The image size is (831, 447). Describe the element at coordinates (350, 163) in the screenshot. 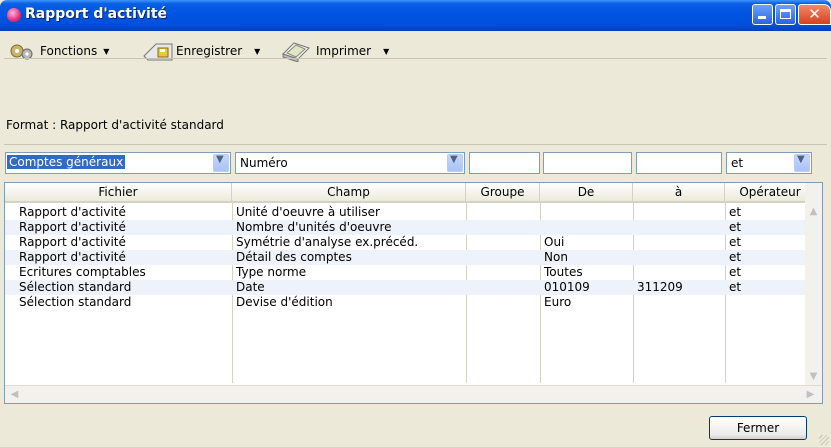

I see `champ-dropdown: Numéro ▼` at that location.